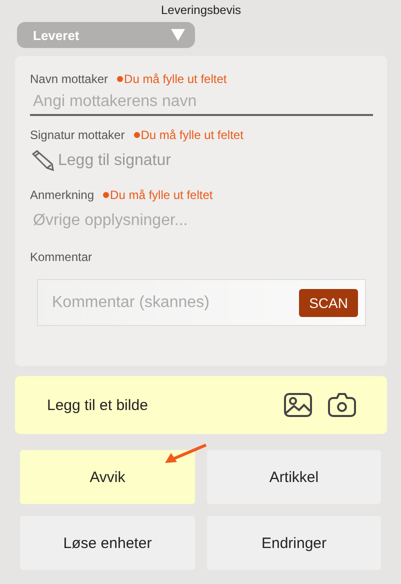 This screenshot has height=584, width=401. Describe the element at coordinates (43, 161) in the screenshot. I see `pencil-icon` at that location.